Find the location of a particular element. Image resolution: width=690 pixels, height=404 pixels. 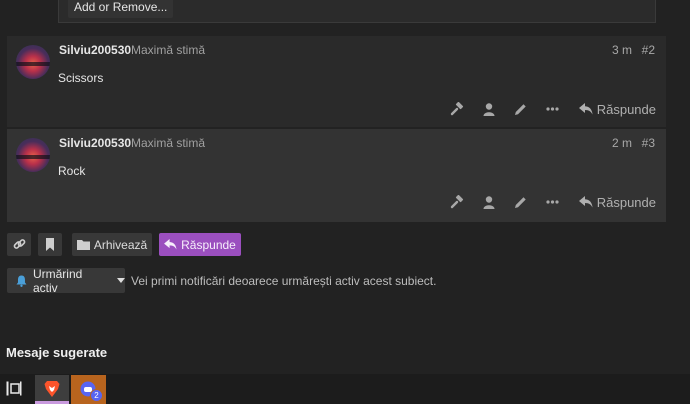

link-icon is located at coordinates (19, 244).